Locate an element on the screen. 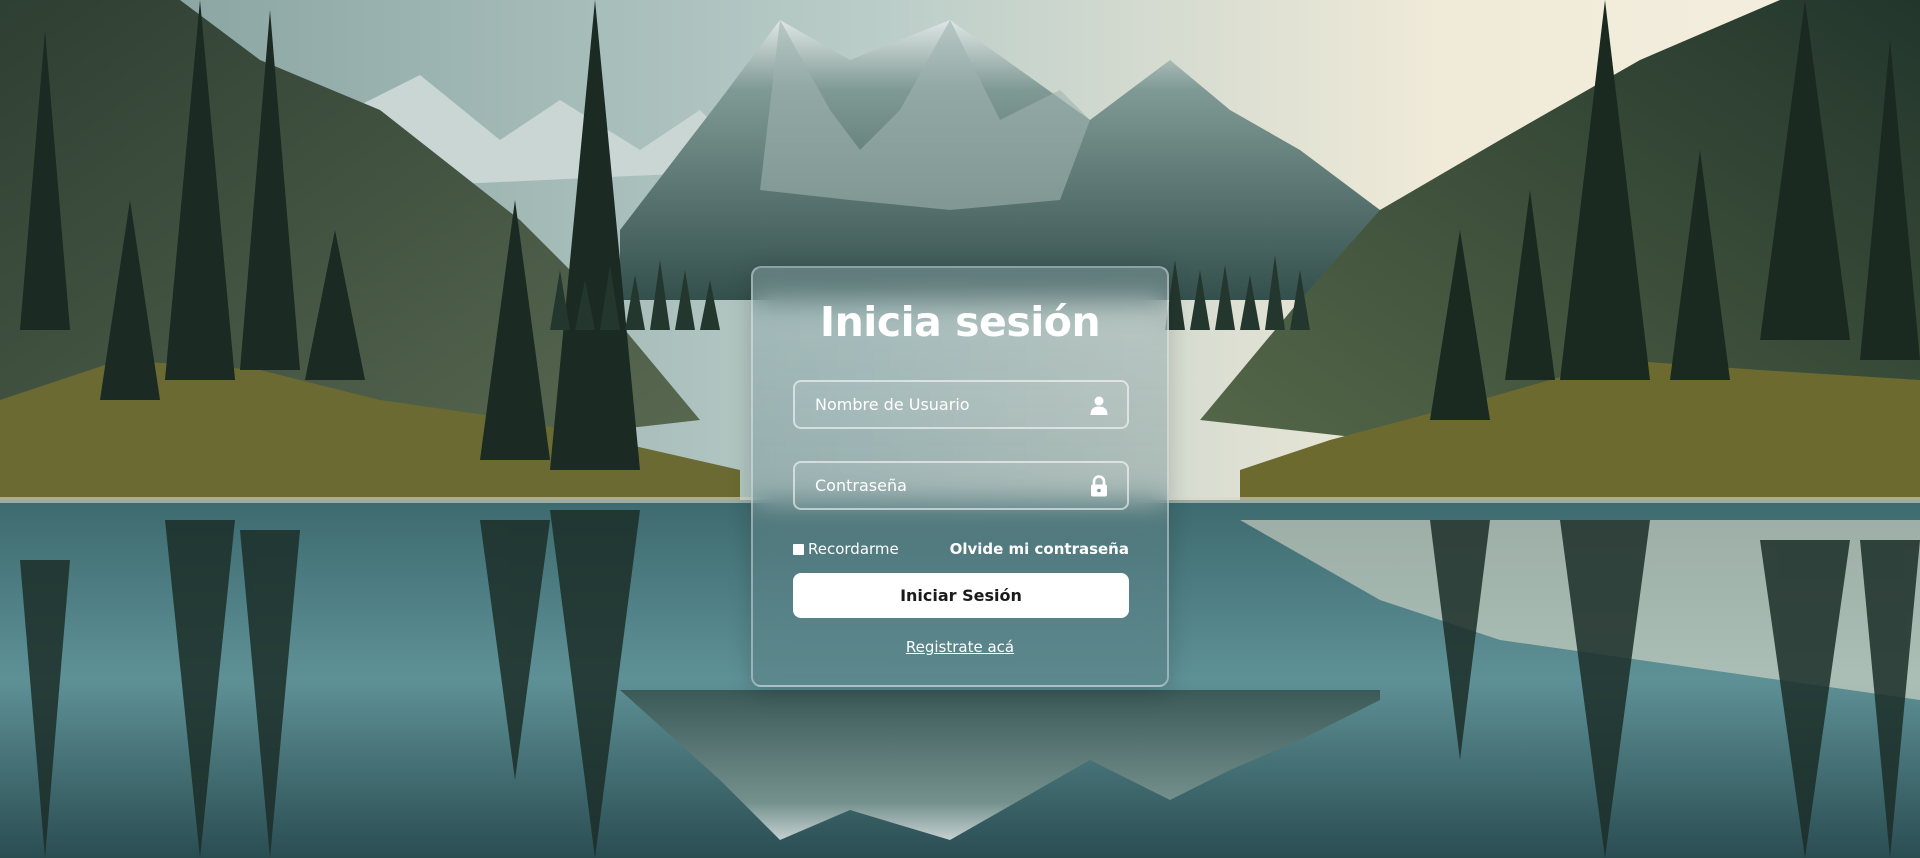 This screenshot has height=858, width=1920. remember-label: Recordarme is located at coordinates (853, 549).